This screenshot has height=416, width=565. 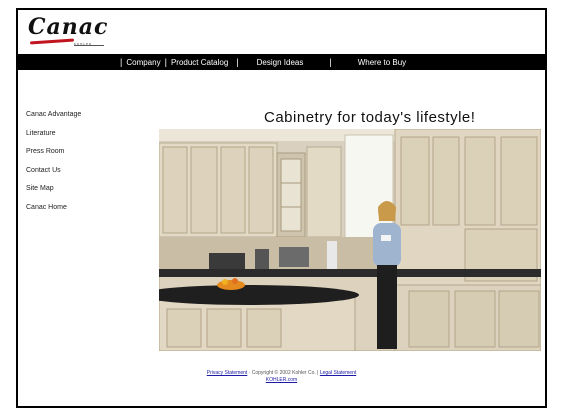 I want to click on sidebar-item-canac-home: Canac Home, so click(x=81, y=212).